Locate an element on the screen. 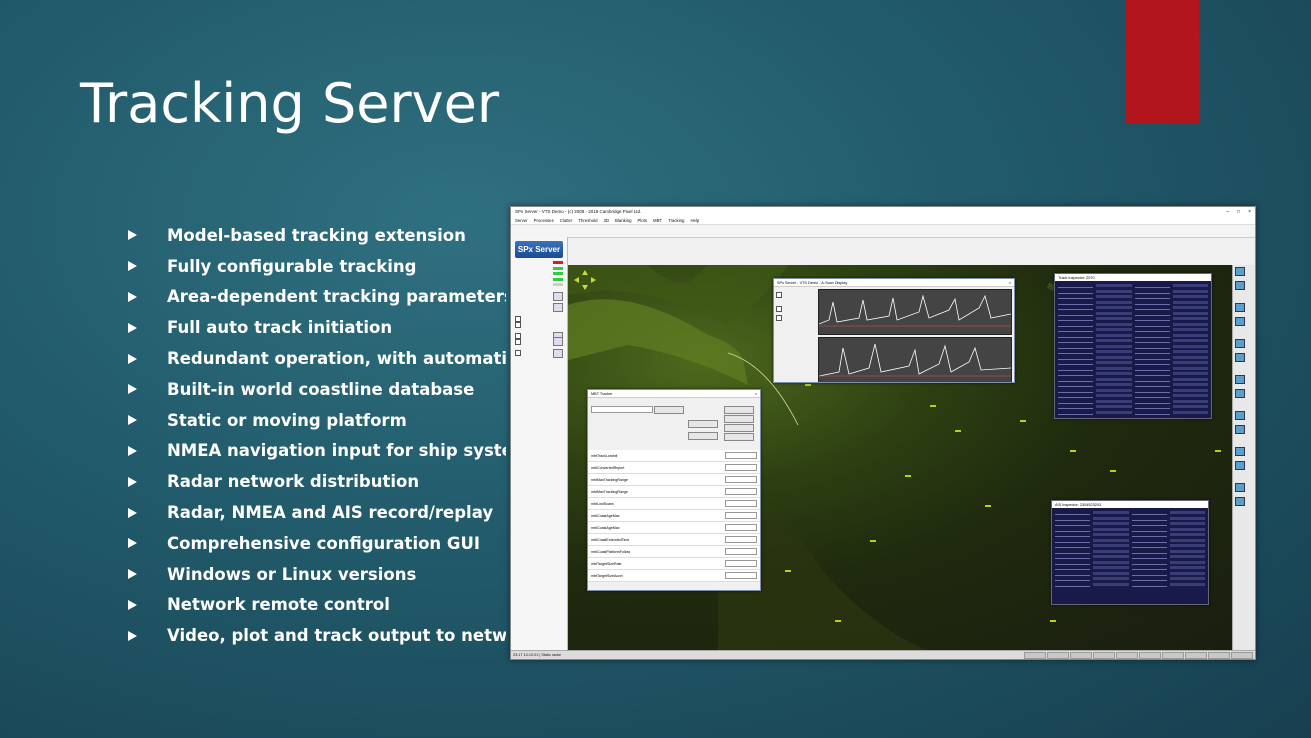 The image size is (1311, 738). minimize-icon: – is located at coordinates (1227, 212).